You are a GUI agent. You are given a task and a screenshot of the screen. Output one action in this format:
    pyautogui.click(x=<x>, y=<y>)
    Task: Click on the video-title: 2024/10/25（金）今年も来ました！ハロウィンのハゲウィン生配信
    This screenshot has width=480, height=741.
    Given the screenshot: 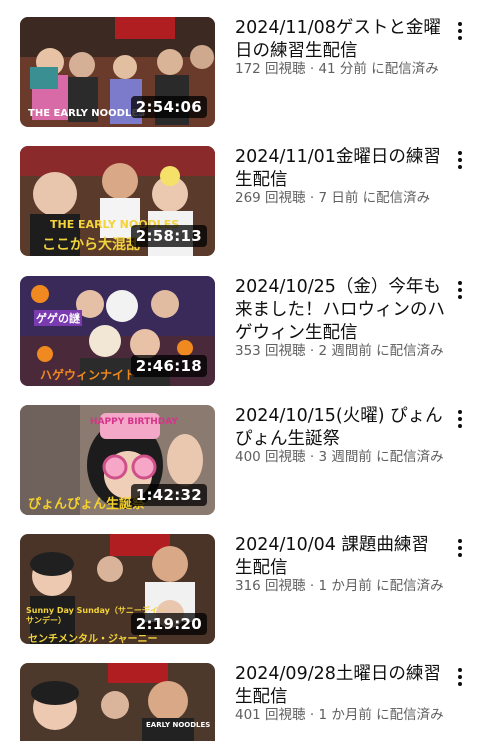 What is the action you would take?
    pyautogui.click(x=340, y=310)
    